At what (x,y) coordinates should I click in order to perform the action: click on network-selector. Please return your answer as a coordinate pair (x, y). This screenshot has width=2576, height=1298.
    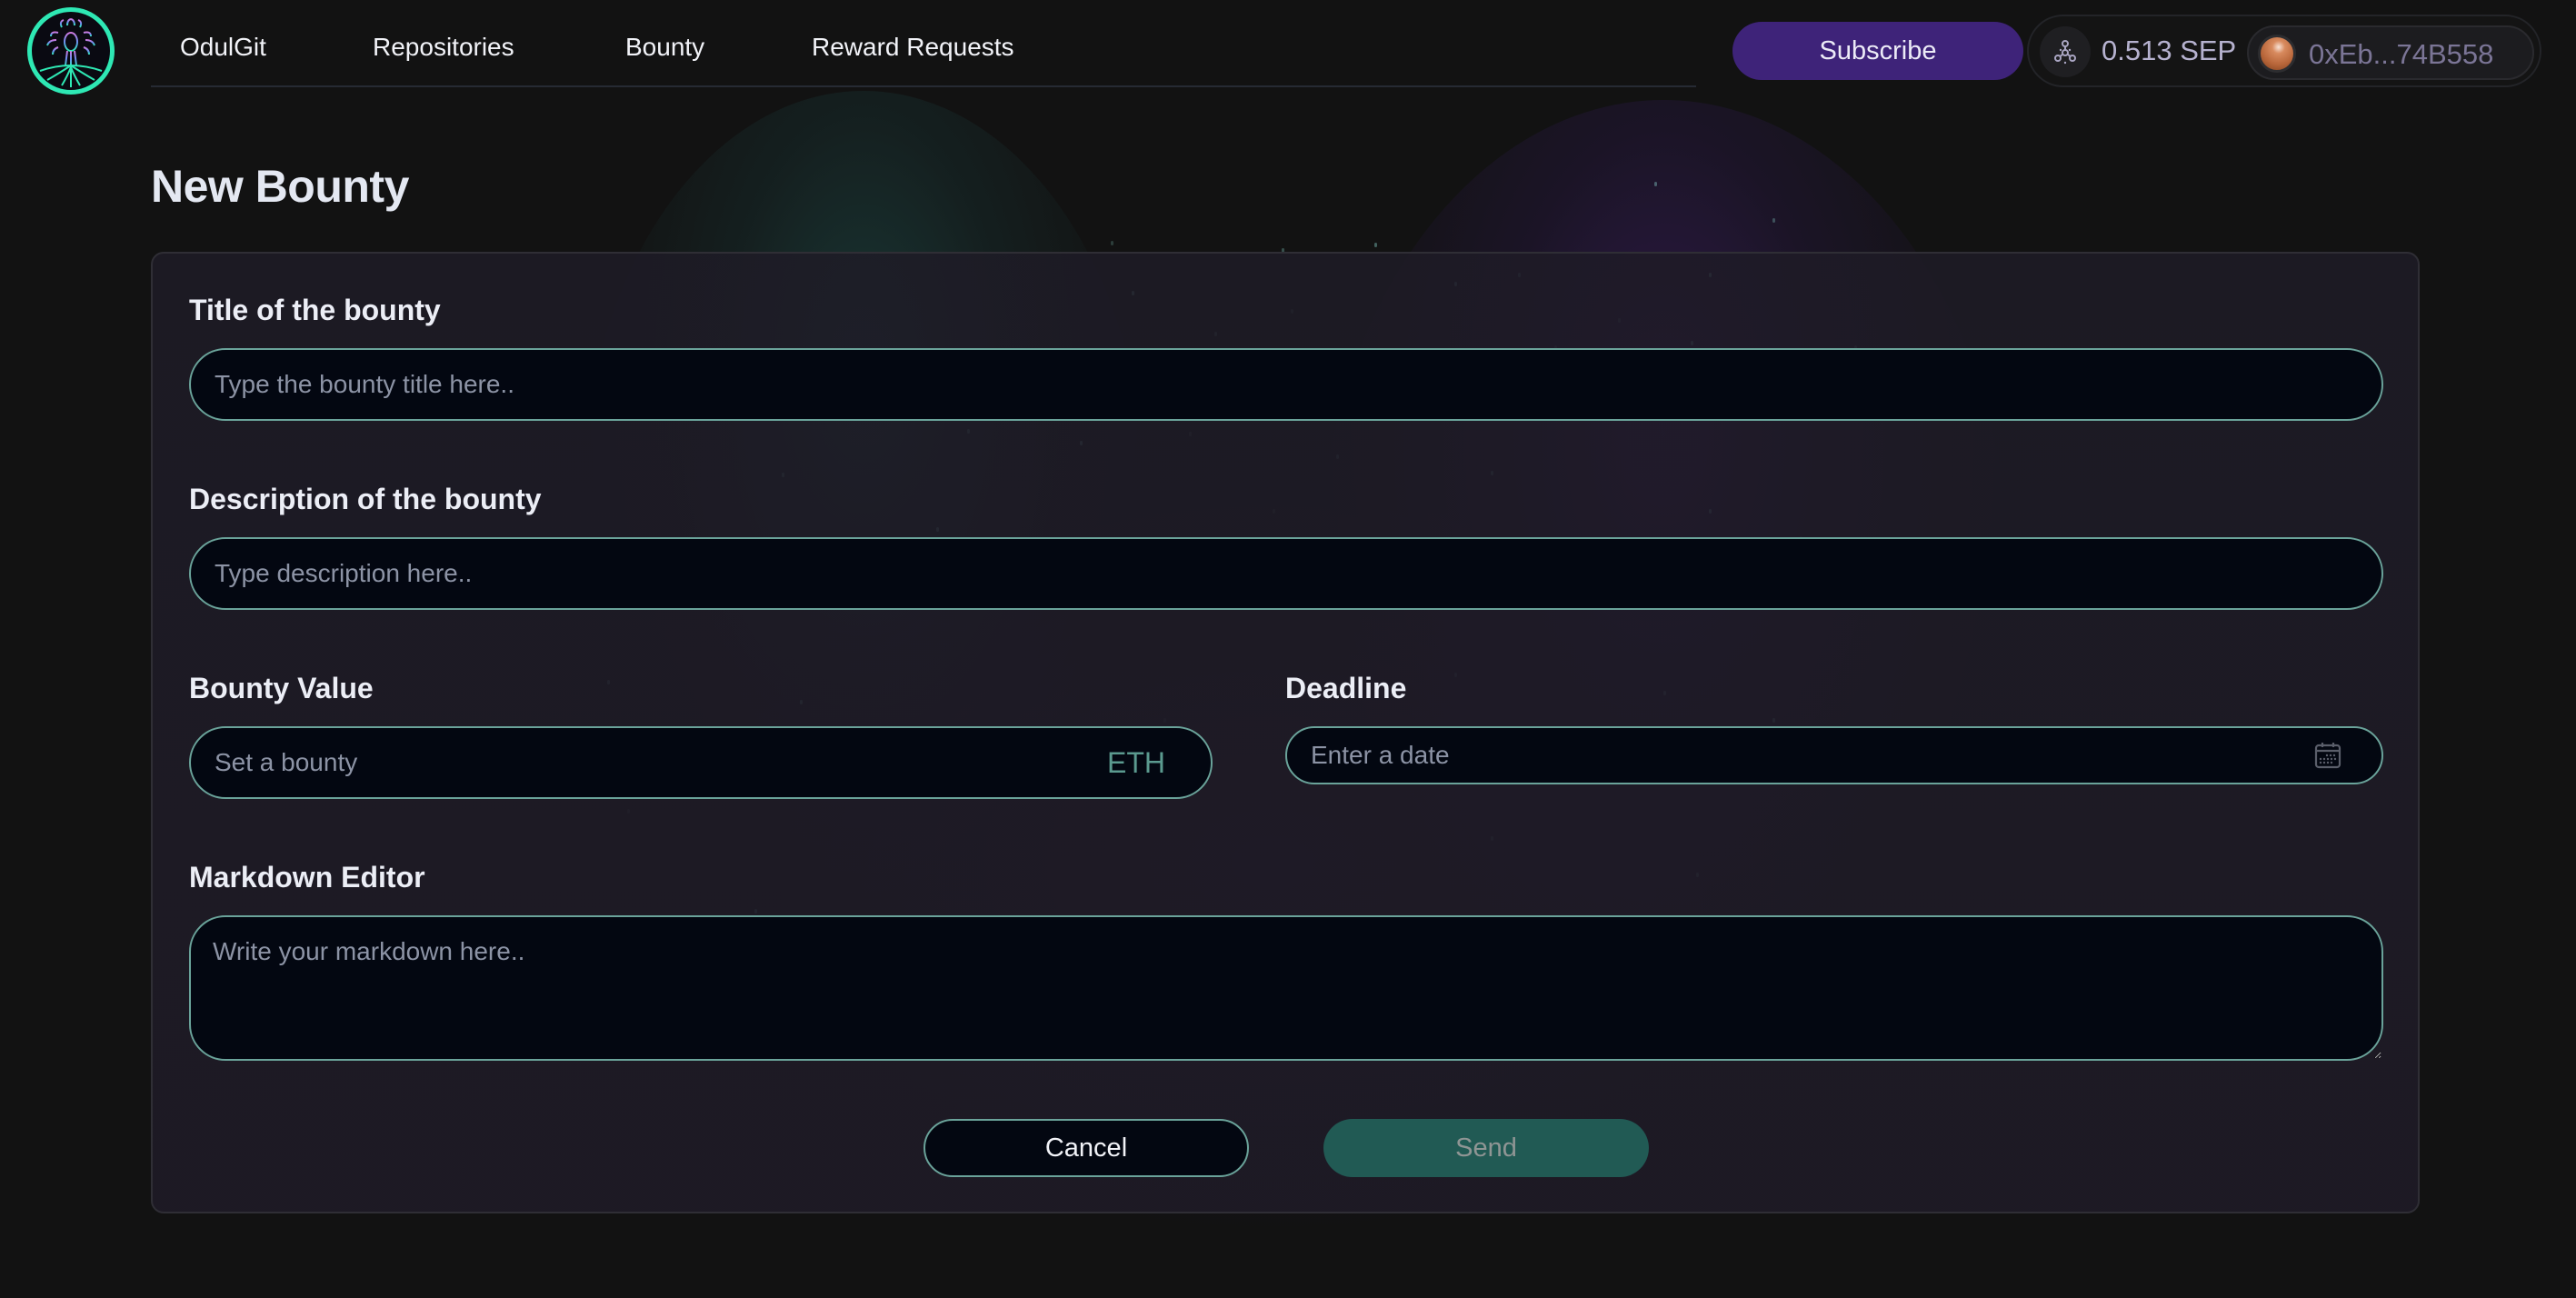
    Looking at the image, I should click on (2065, 51).